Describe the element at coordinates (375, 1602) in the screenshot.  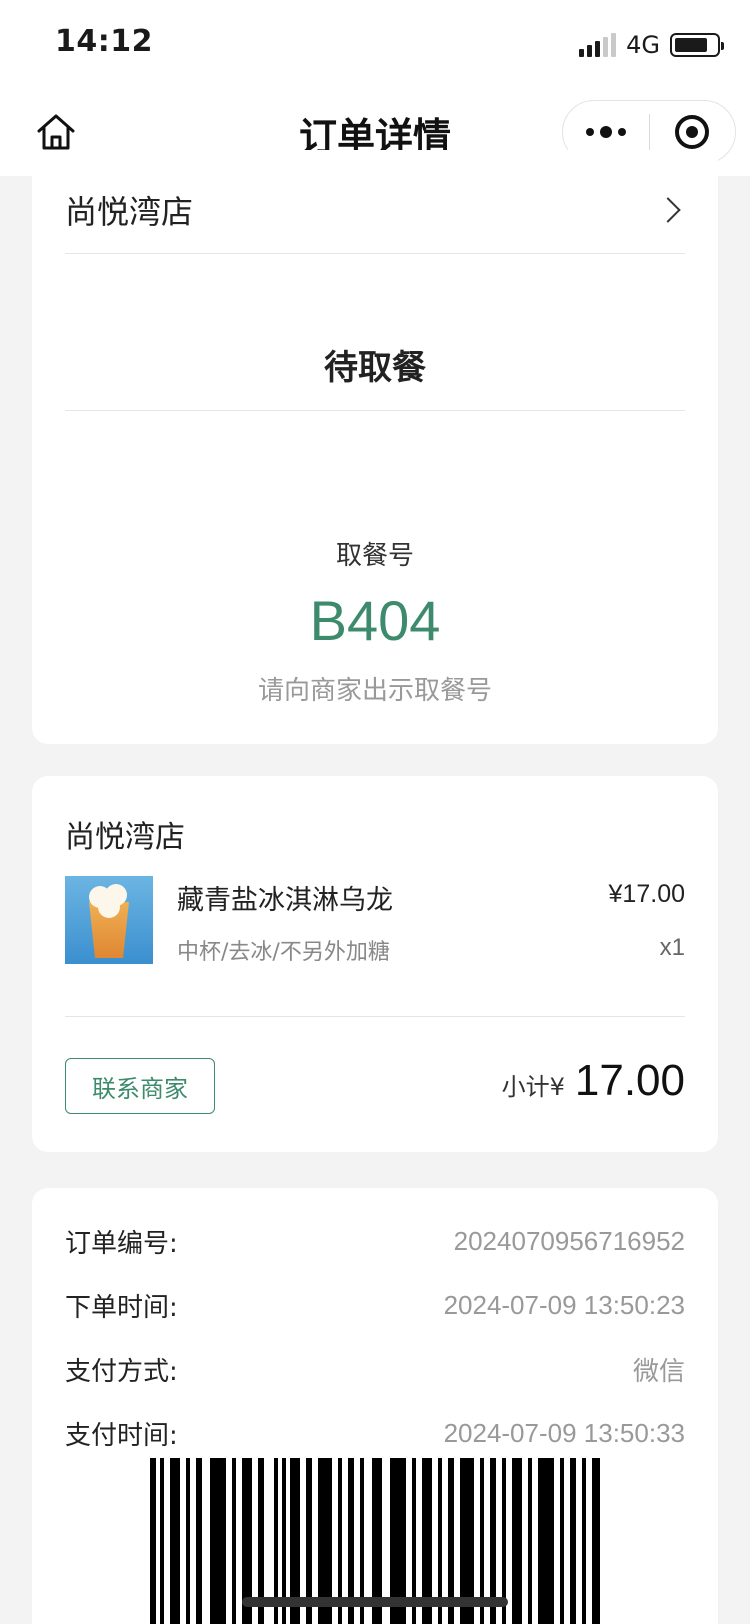
I see `home-indicator` at that location.